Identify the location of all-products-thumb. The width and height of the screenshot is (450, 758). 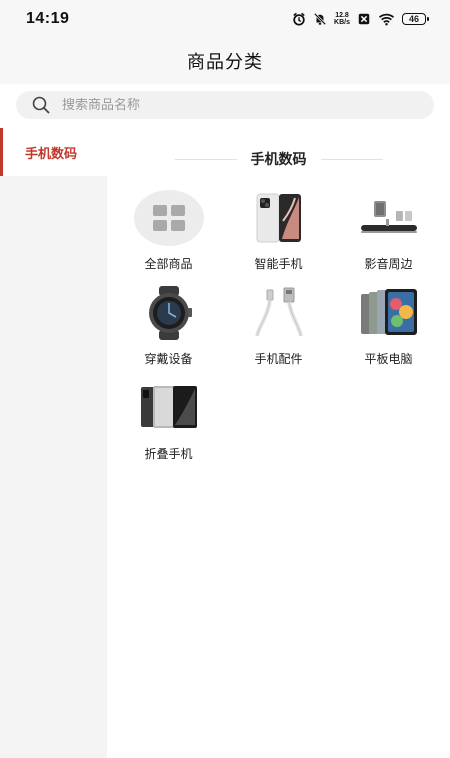
(168, 218).